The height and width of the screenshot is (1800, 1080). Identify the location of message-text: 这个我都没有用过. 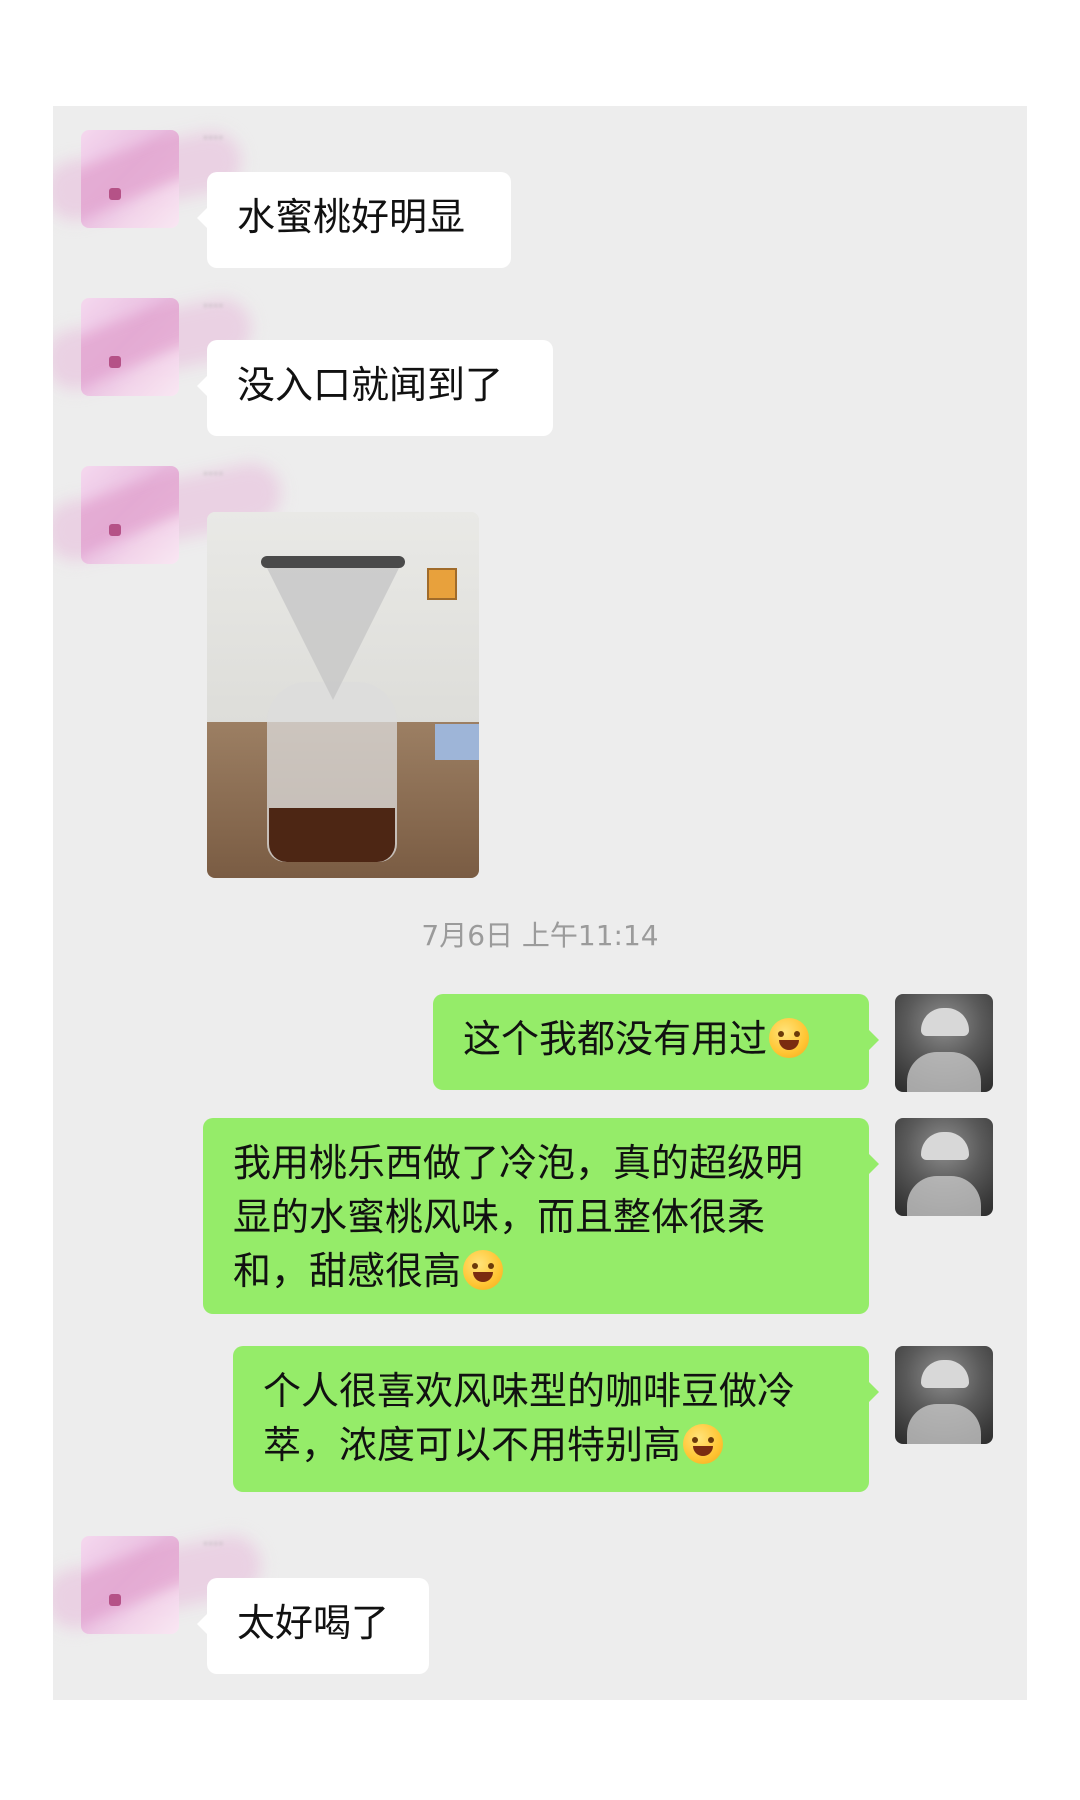
(615, 1039).